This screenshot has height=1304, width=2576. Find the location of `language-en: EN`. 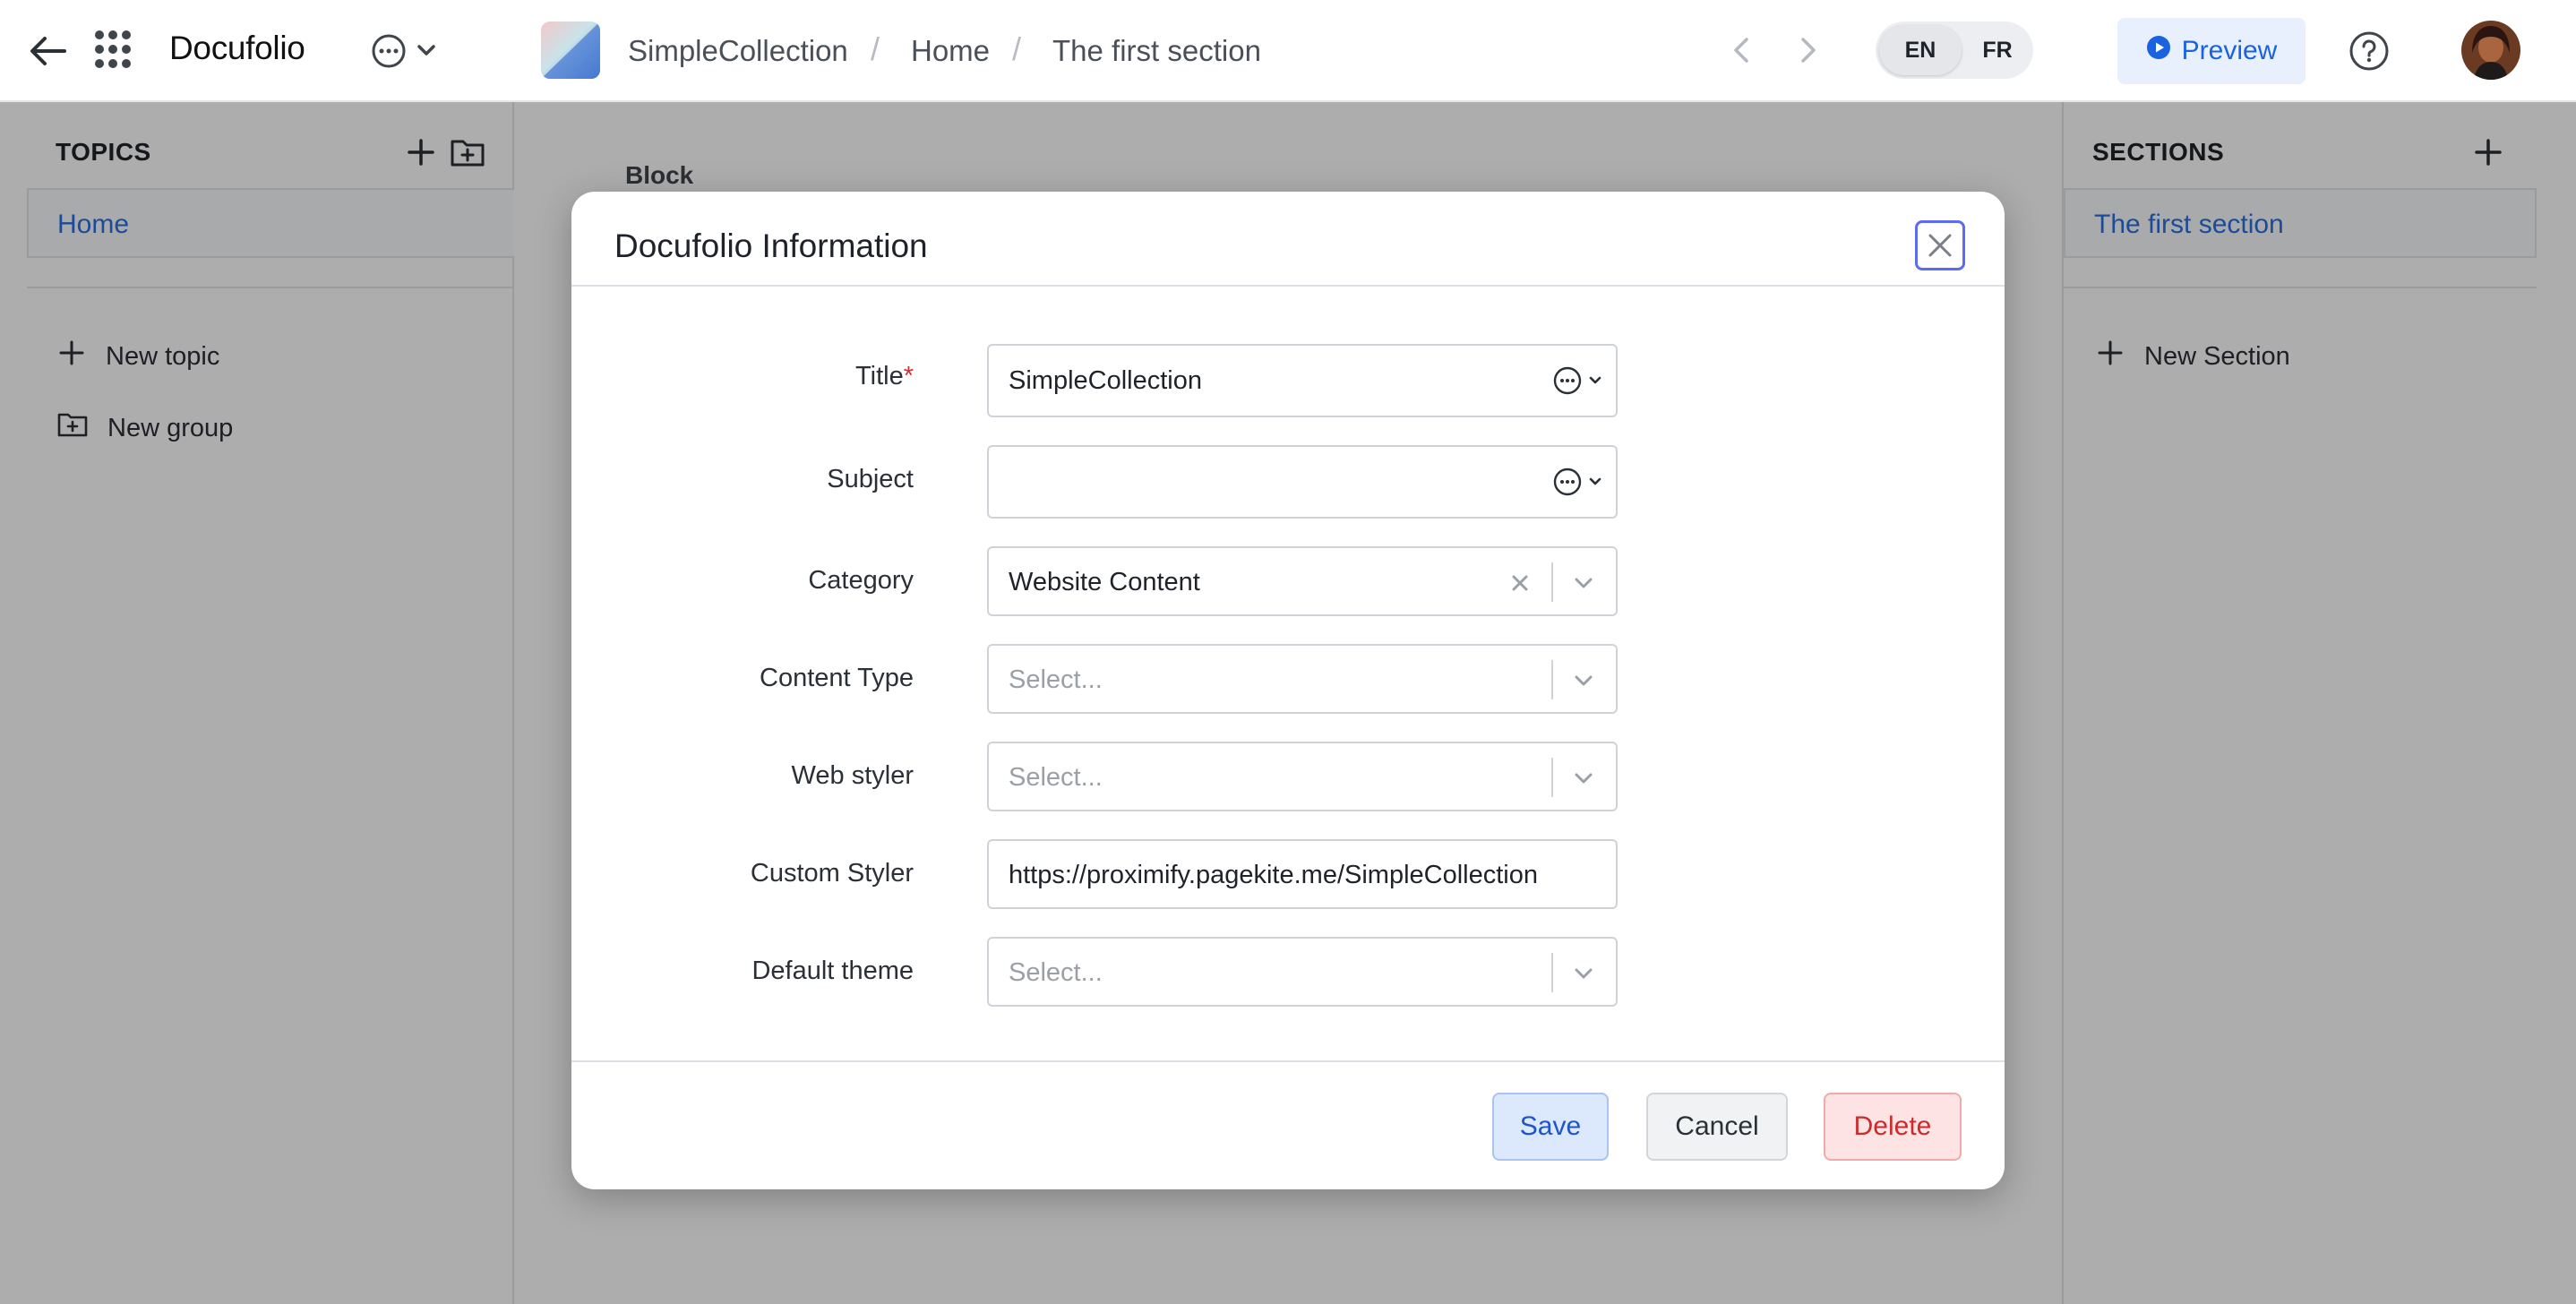

language-en: EN is located at coordinates (1920, 50).